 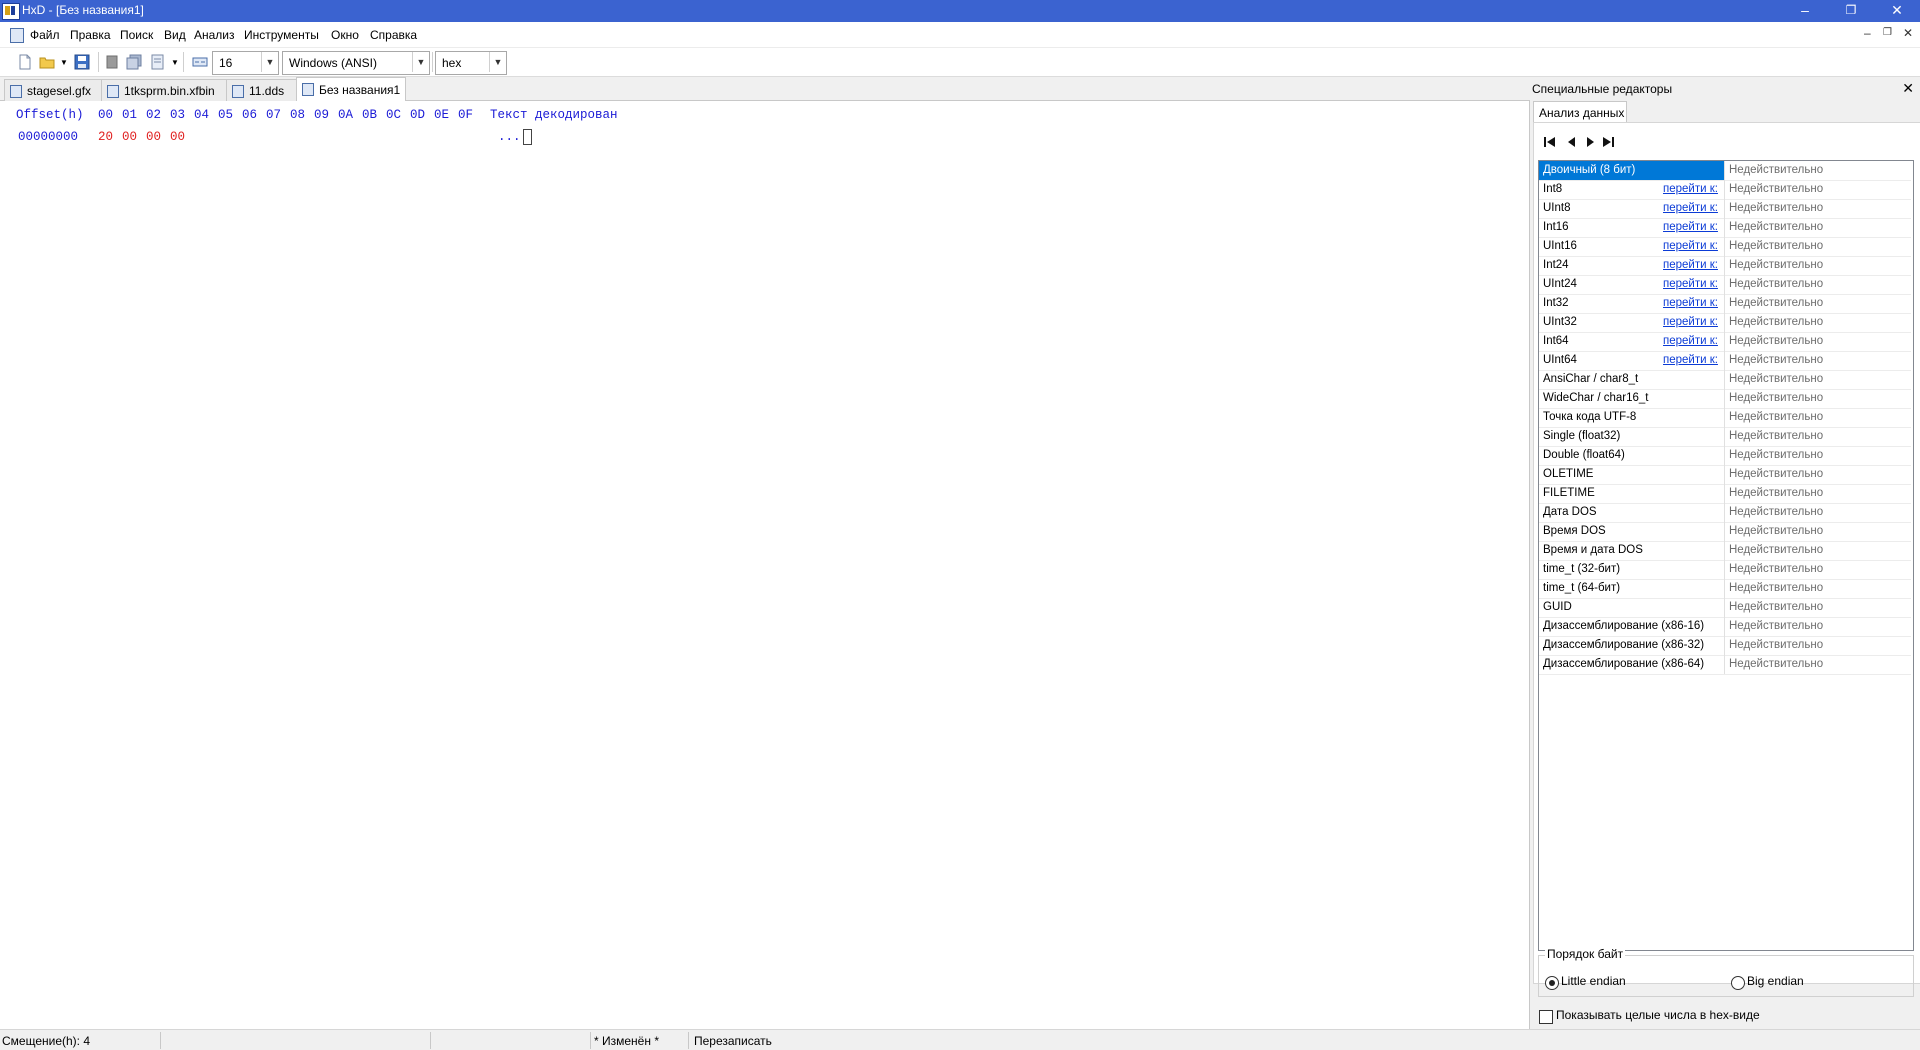 I want to click on title-bar: HxD - [Без названия1] – ❐ ✕, so click(x=960, y=11).